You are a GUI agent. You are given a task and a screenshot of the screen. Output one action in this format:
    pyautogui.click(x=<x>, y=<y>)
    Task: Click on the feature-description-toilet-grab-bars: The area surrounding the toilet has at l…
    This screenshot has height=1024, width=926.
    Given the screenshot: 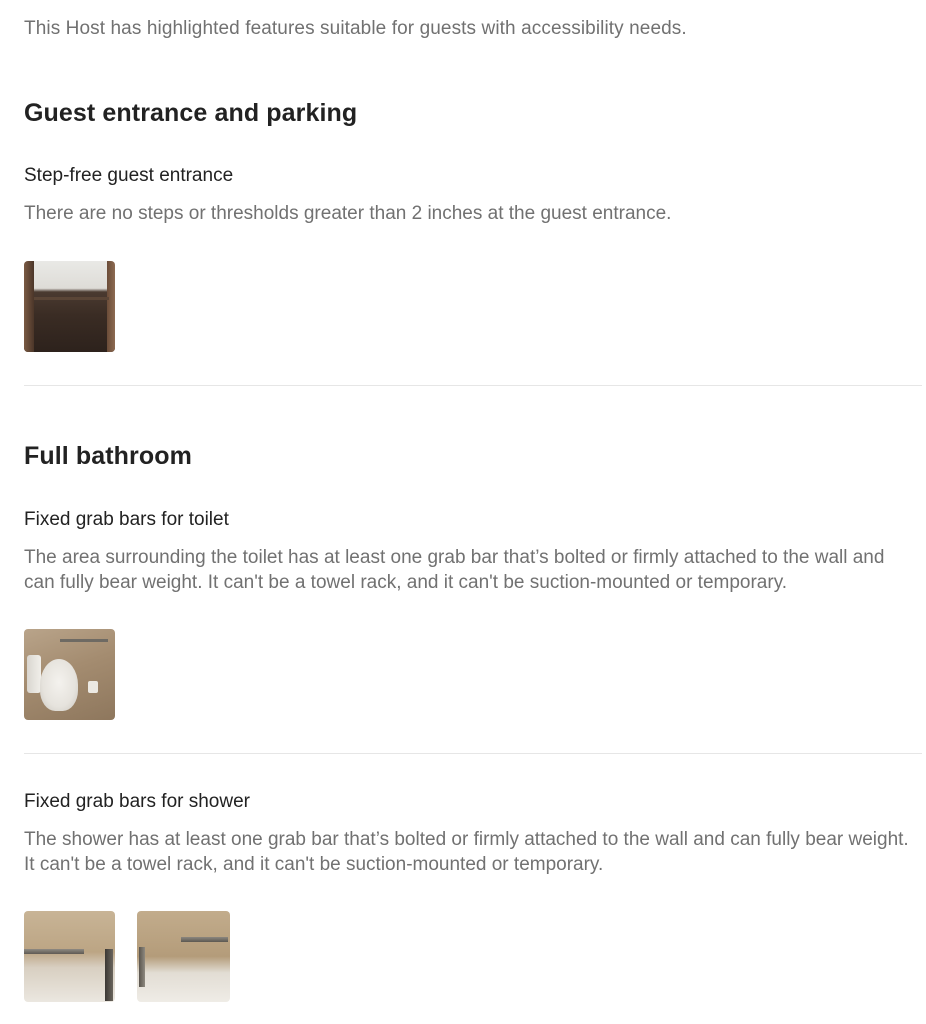 What is the action you would take?
    pyautogui.click(x=454, y=570)
    